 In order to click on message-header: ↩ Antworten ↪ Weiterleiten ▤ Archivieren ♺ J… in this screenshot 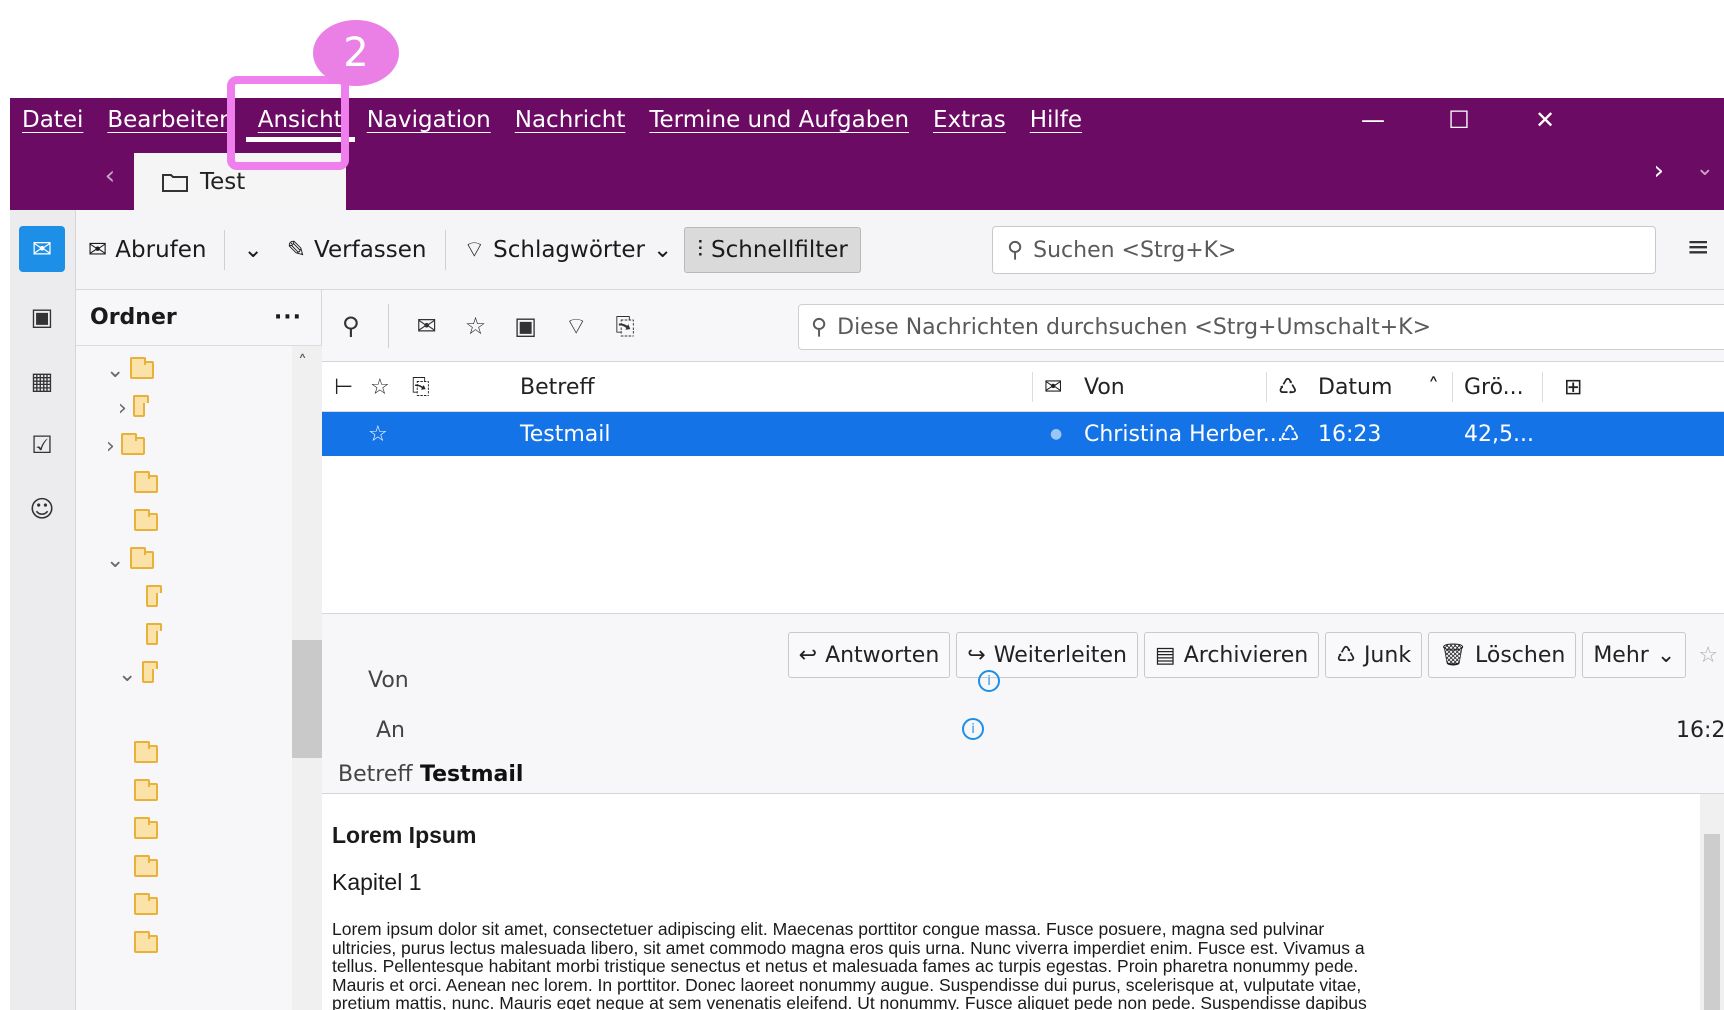, I will do `click(1023, 704)`.